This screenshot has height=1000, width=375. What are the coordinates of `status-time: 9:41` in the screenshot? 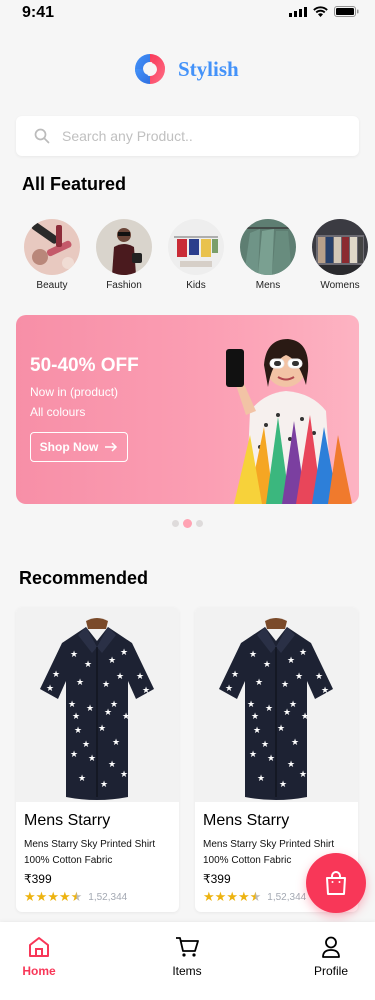 It's located at (38, 12).